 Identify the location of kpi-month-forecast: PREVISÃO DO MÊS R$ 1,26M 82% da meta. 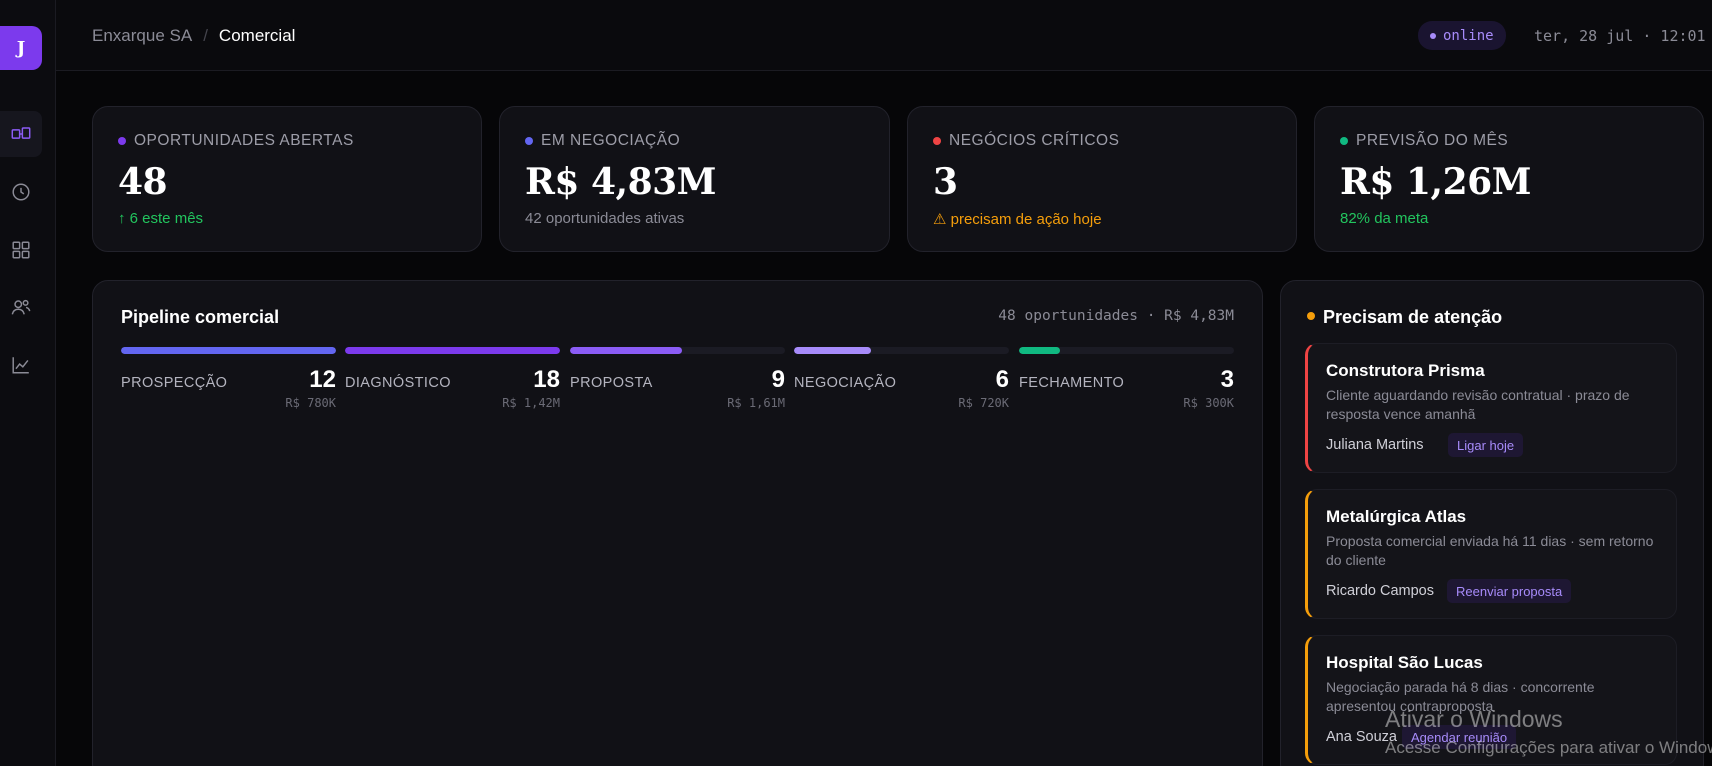
(1509, 179).